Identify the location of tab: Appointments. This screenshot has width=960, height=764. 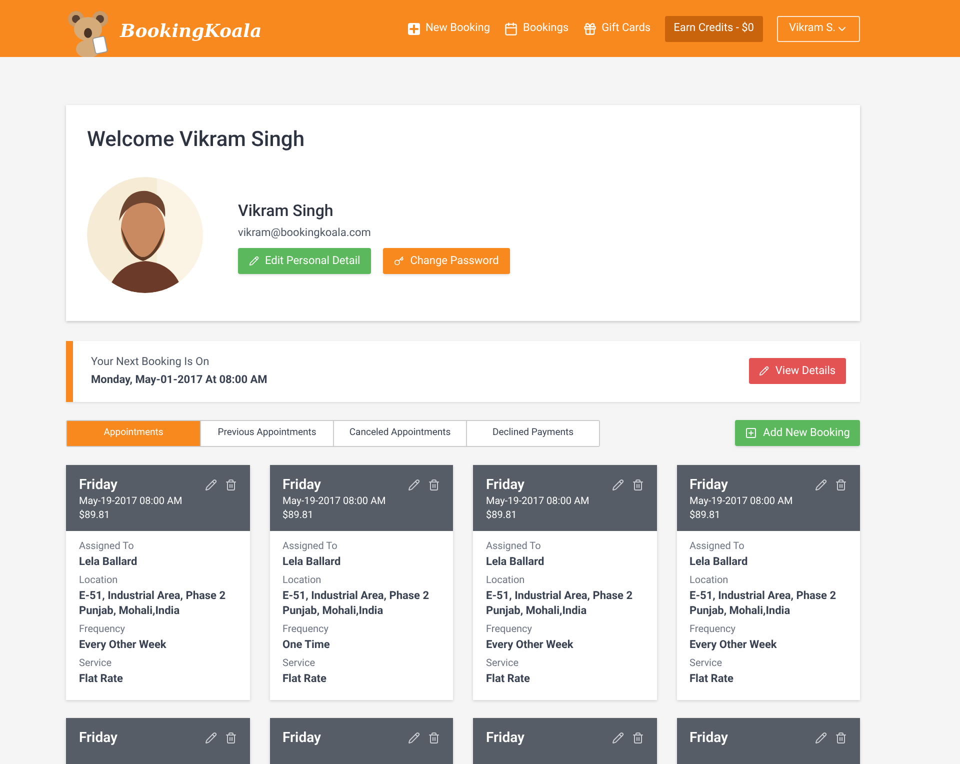
(133, 433).